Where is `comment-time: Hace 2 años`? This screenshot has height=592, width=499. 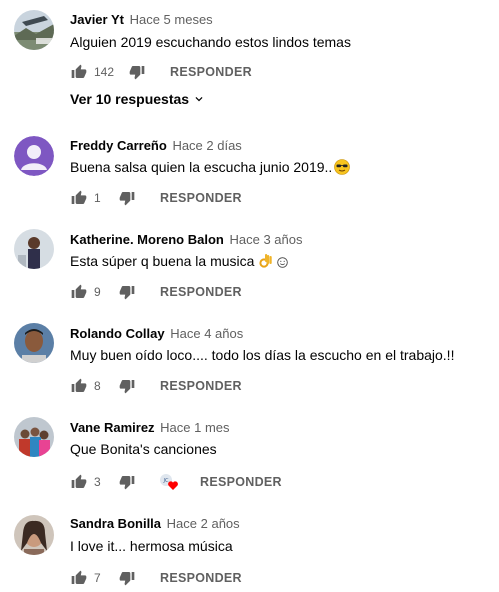 comment-time: Hace 2 años is located at coordinates (203, 523).